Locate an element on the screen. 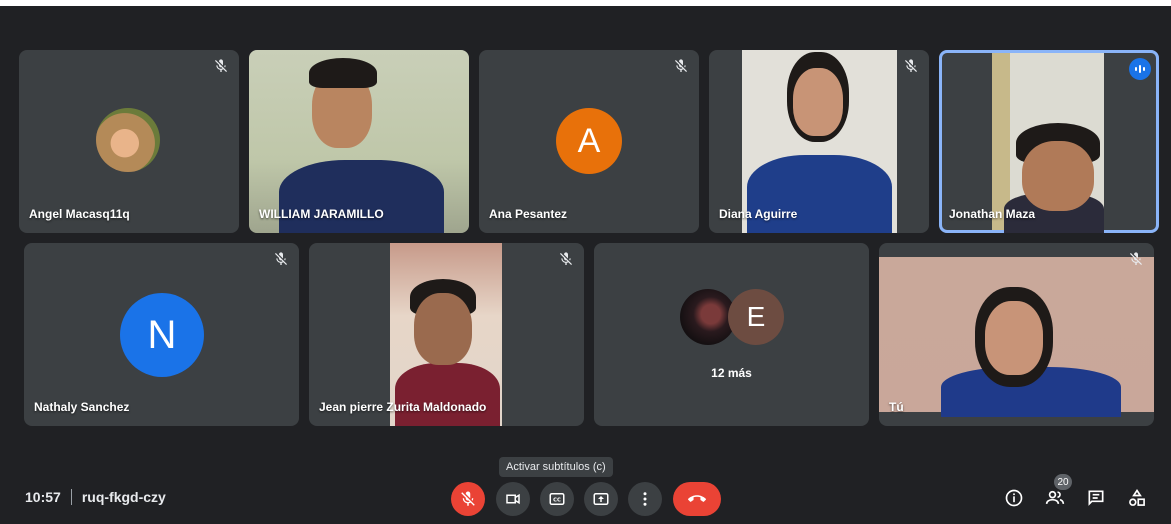 This screenshot has height=524, width=1171. participant-tile: Jean pierre Zurita Maldonado is located at coordinates (446, 334).